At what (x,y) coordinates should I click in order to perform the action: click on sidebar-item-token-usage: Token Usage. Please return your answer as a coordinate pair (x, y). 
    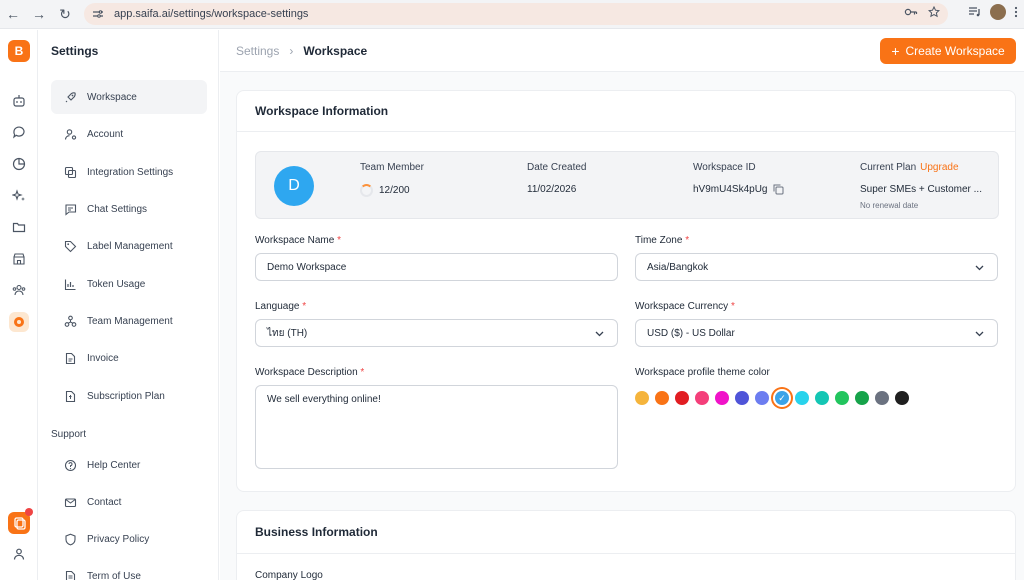
    Looking at the image, I should click on (129, 284).